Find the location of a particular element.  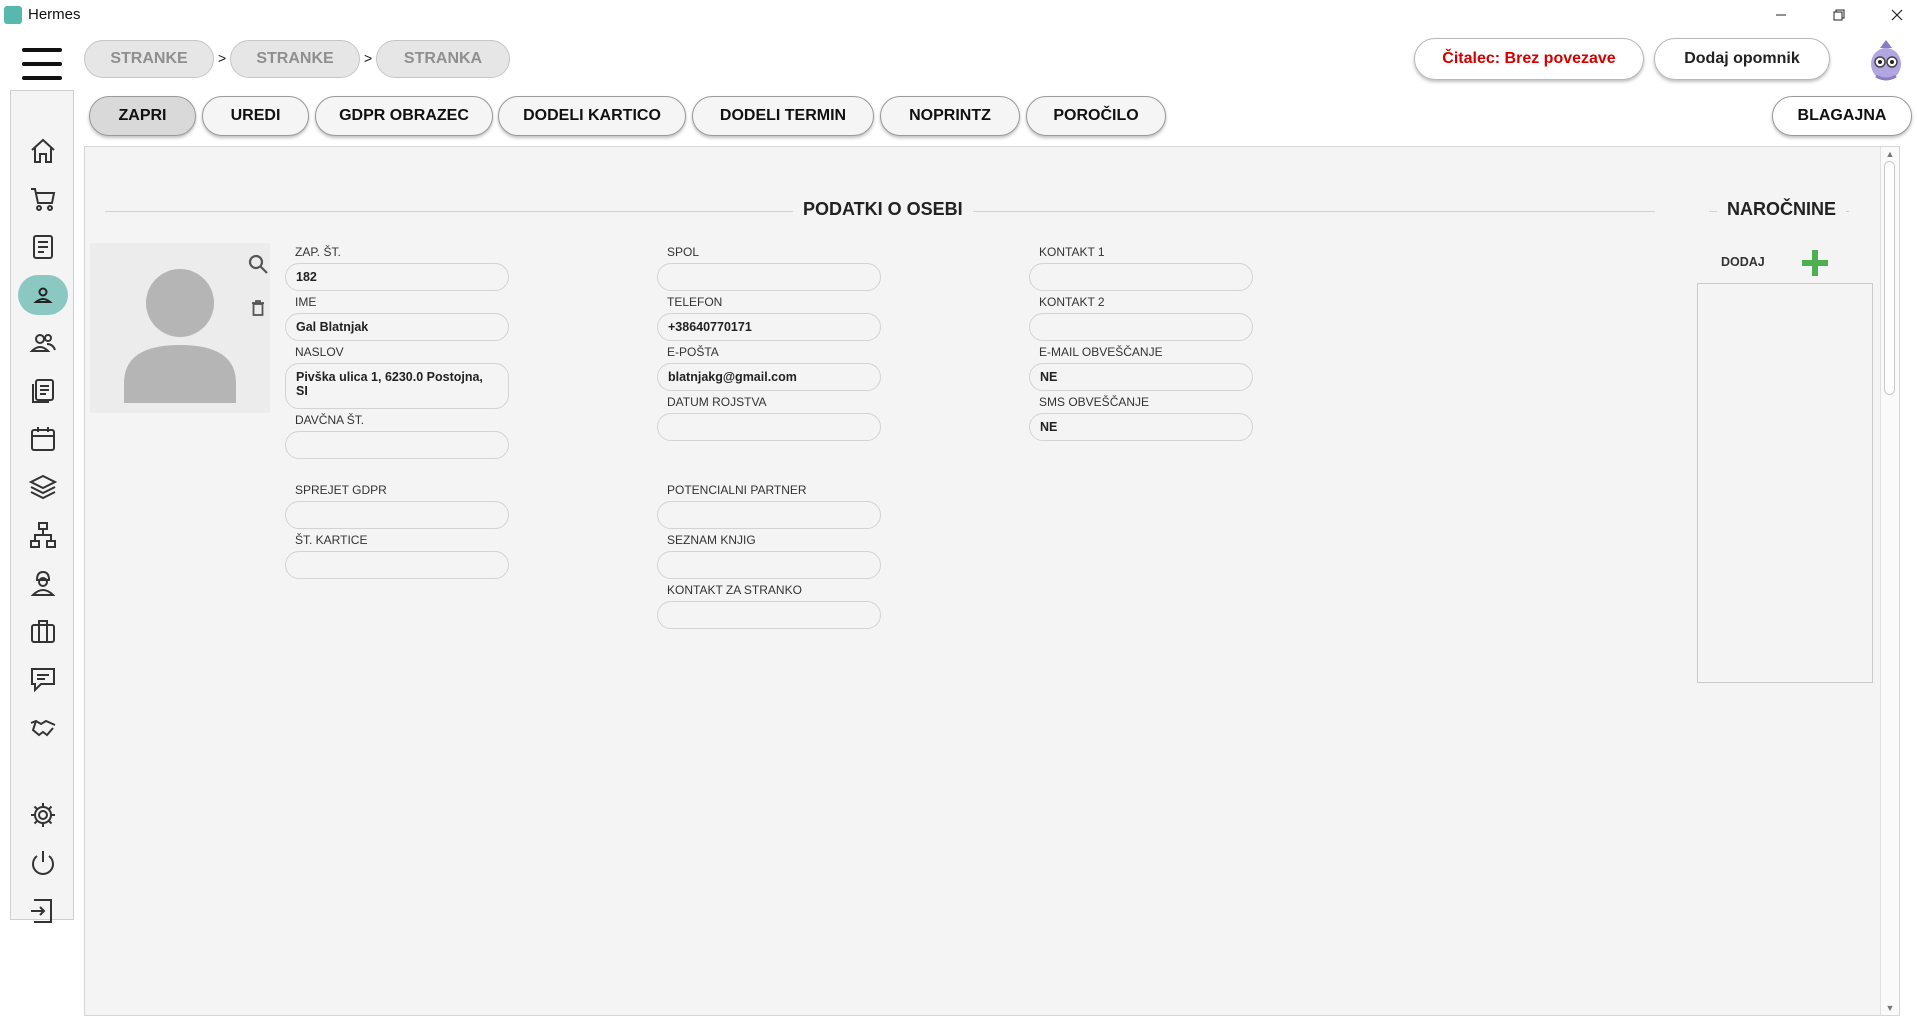

birth-date-field is located at coordinates (769, 427).